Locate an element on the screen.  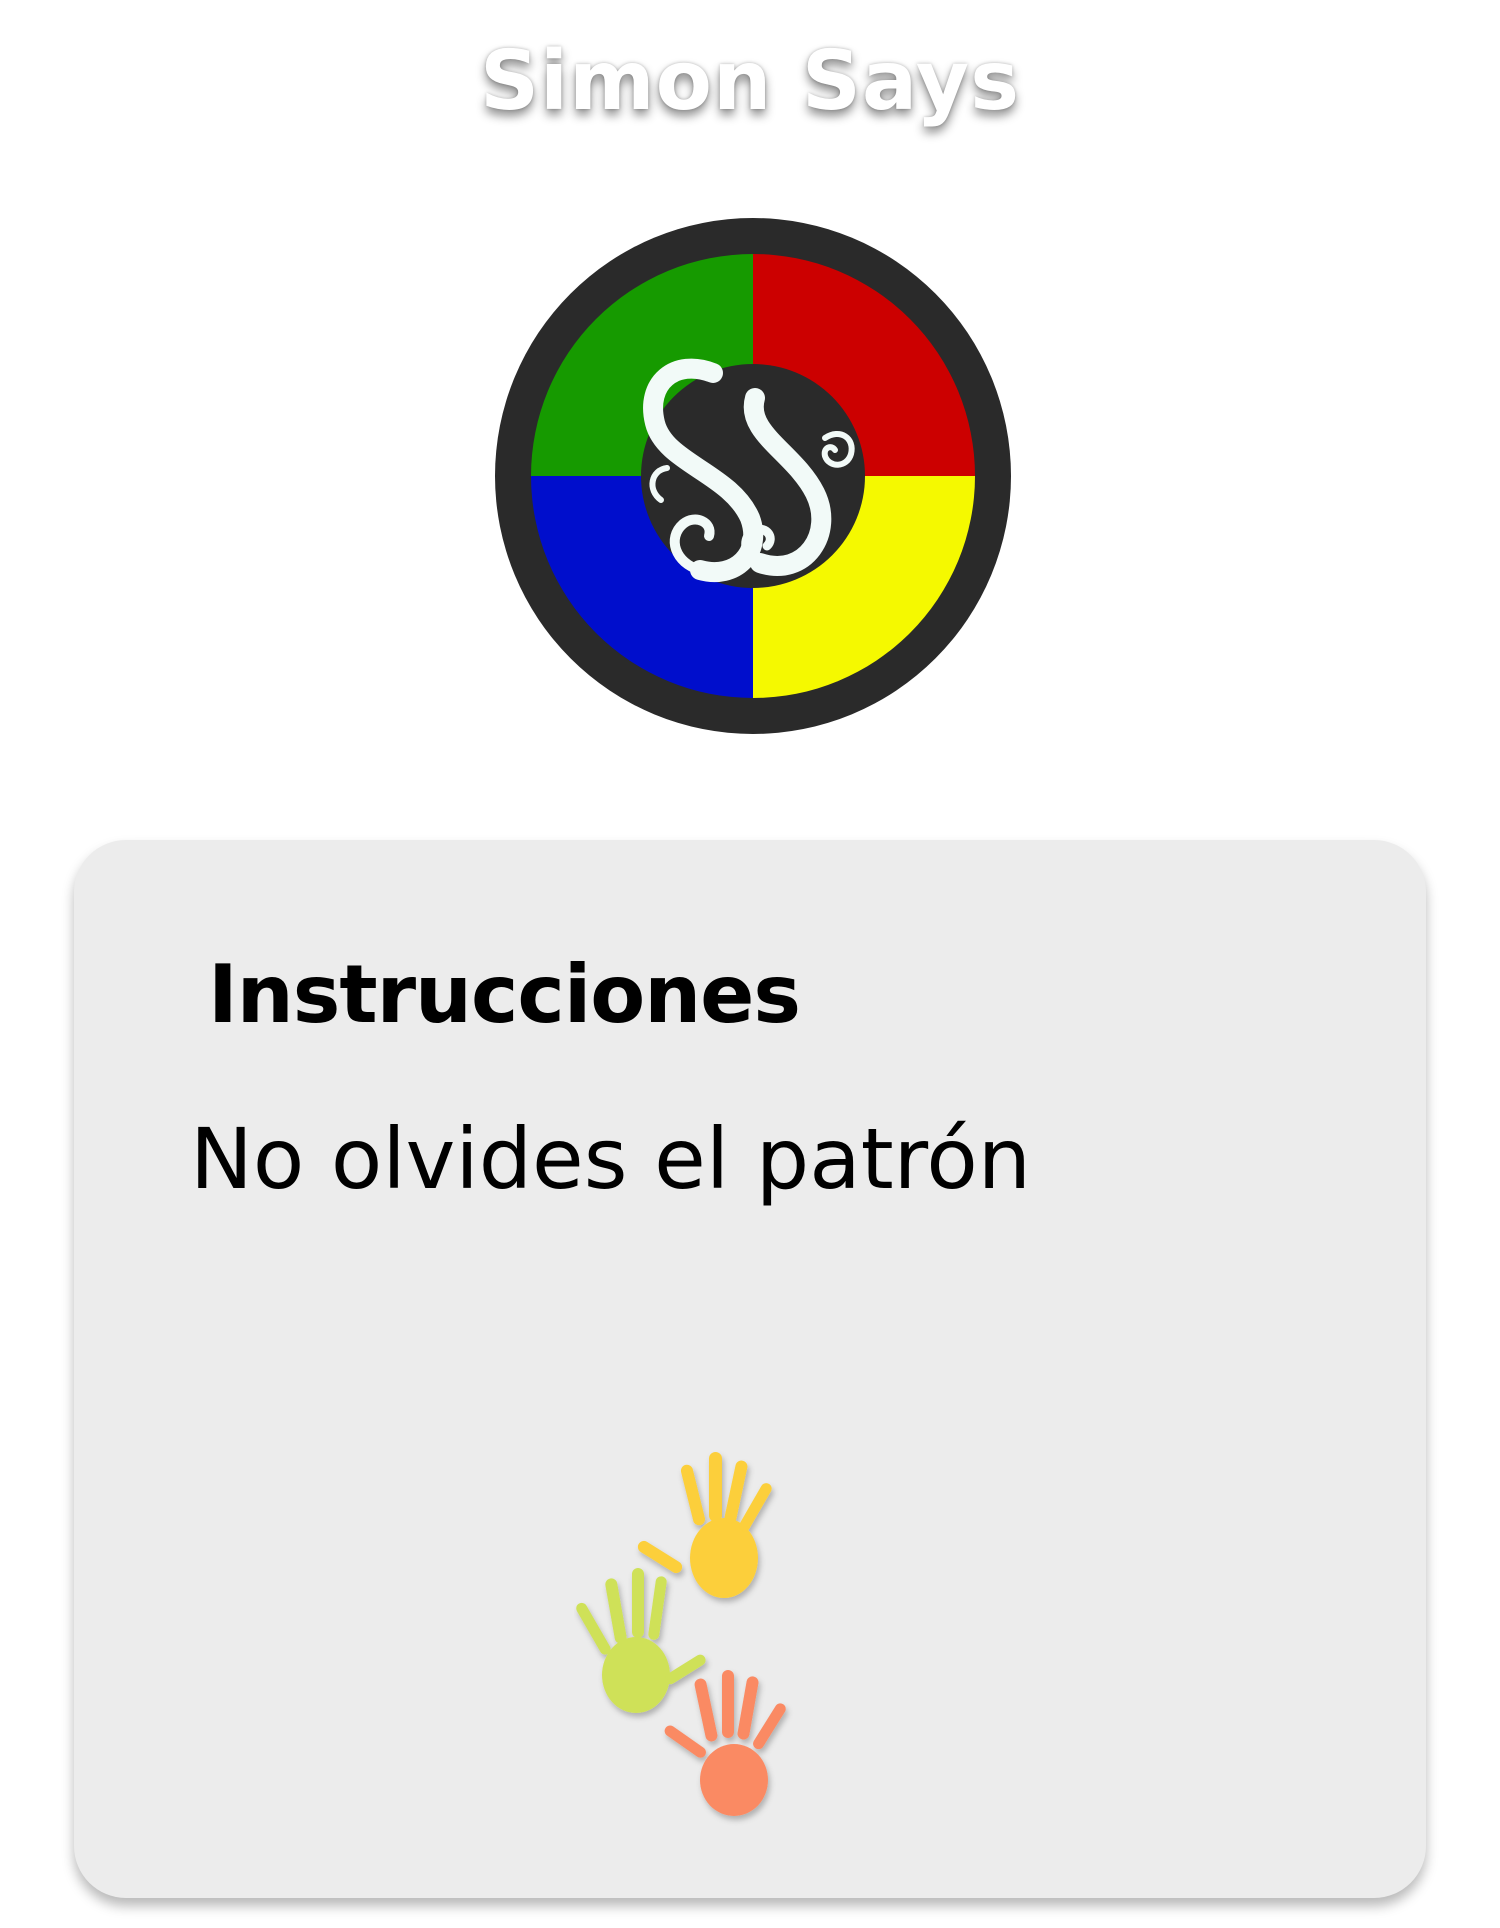
instructions-heading: Instrucciones is located at coordinates (504, 994).